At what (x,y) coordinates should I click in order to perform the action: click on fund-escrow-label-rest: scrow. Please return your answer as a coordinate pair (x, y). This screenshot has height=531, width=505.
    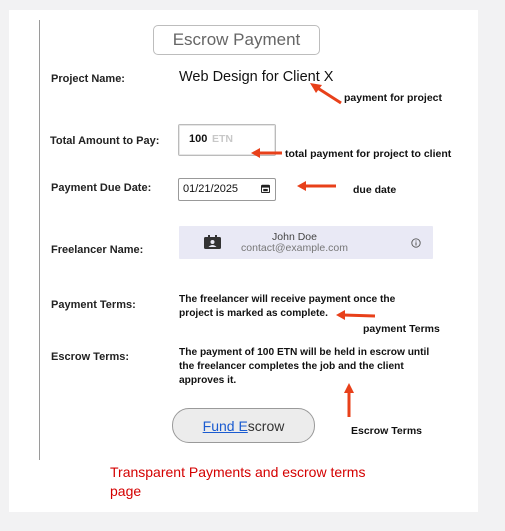
    Looking at the image, I should click on (266, 425).